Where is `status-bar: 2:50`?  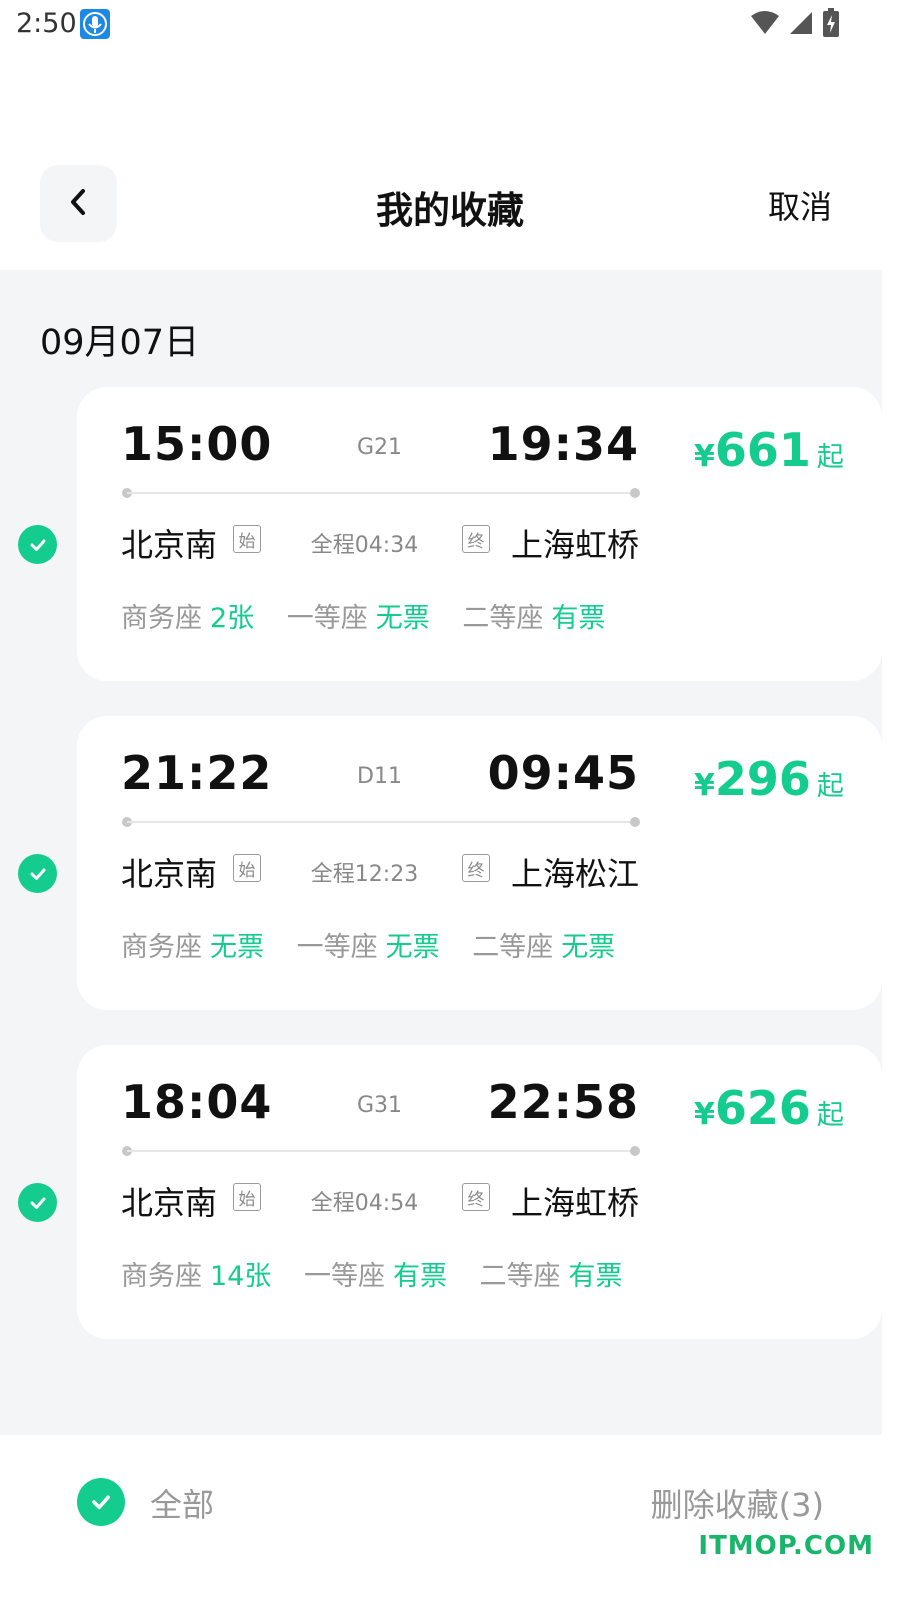 status-bar: 2:50 is located at coordinates (450, 25).